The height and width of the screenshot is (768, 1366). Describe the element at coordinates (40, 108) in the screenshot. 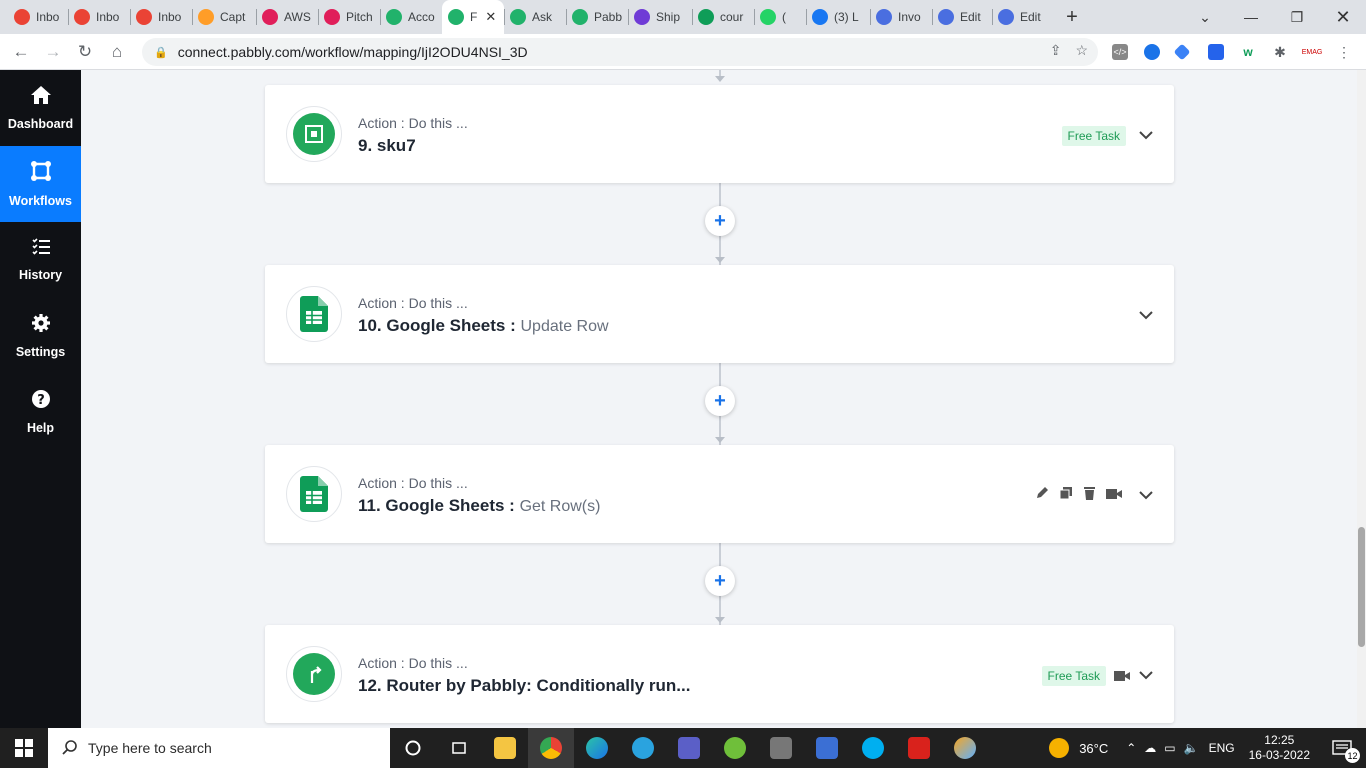

I see `sidebar-item-dashboard: Dashboard` at that location.